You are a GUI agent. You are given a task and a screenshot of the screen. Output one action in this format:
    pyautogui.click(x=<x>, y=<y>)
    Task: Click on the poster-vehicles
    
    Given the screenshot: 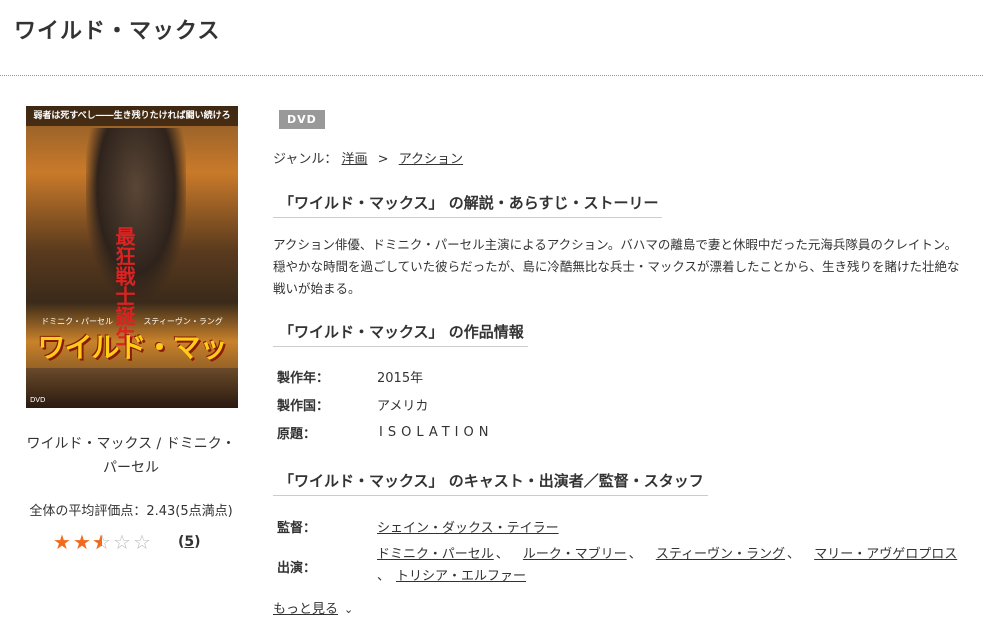 What is the action you would take?
    pyautogui.click(x=132, y=388)
    